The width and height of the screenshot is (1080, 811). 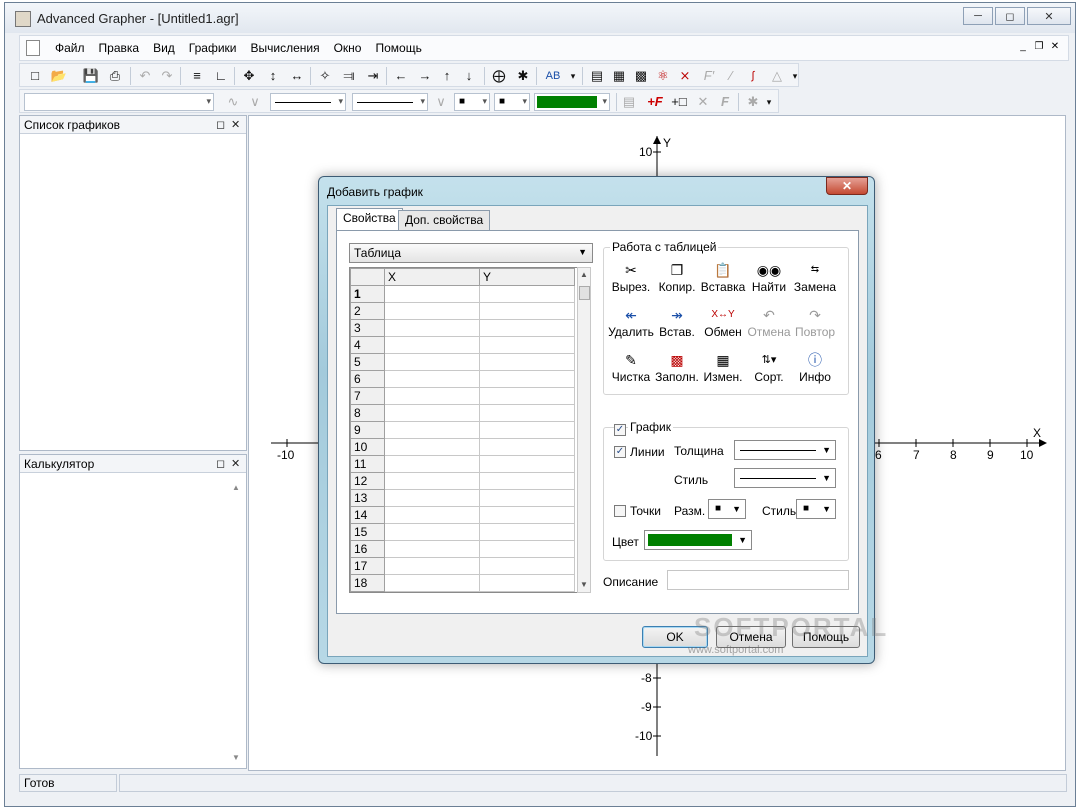 I want to click on delete-graph-icon: ✕, so click(x=703, y=102).